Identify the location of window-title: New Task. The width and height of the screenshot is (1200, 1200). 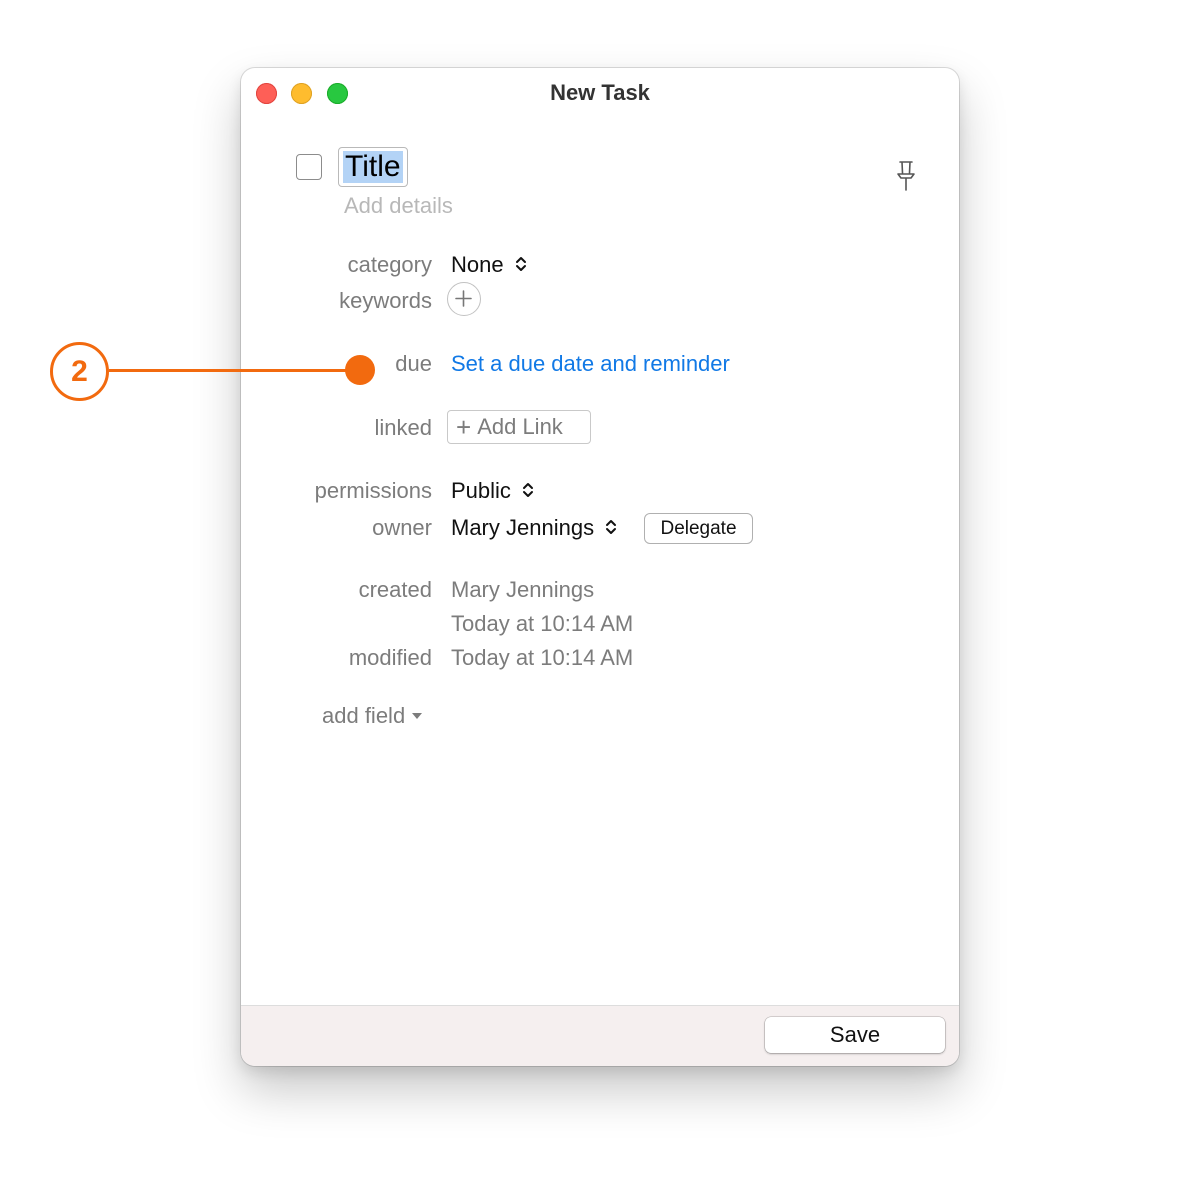
(600, 92).